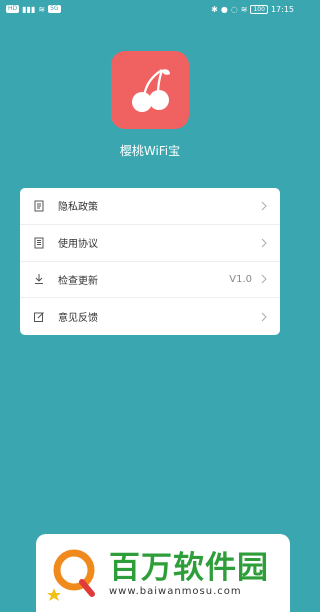 This screenshot has height=612, width=320. What do you see at coordinates (39, 317) in the screenshot?
I see `edit-icon` at bounding box center [39, 317].